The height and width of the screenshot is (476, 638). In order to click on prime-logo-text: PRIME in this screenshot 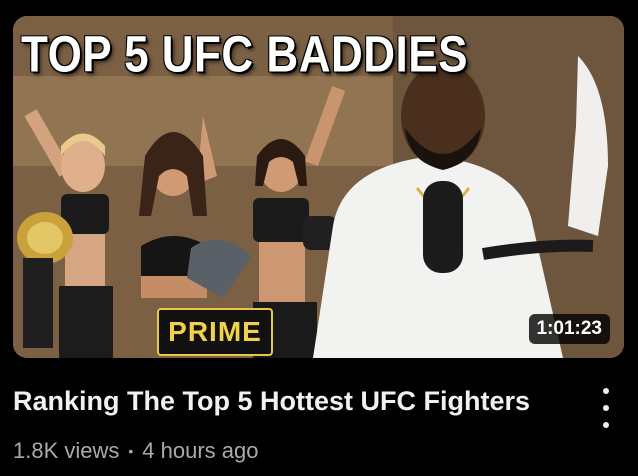, I will do `click(215, 331)`.